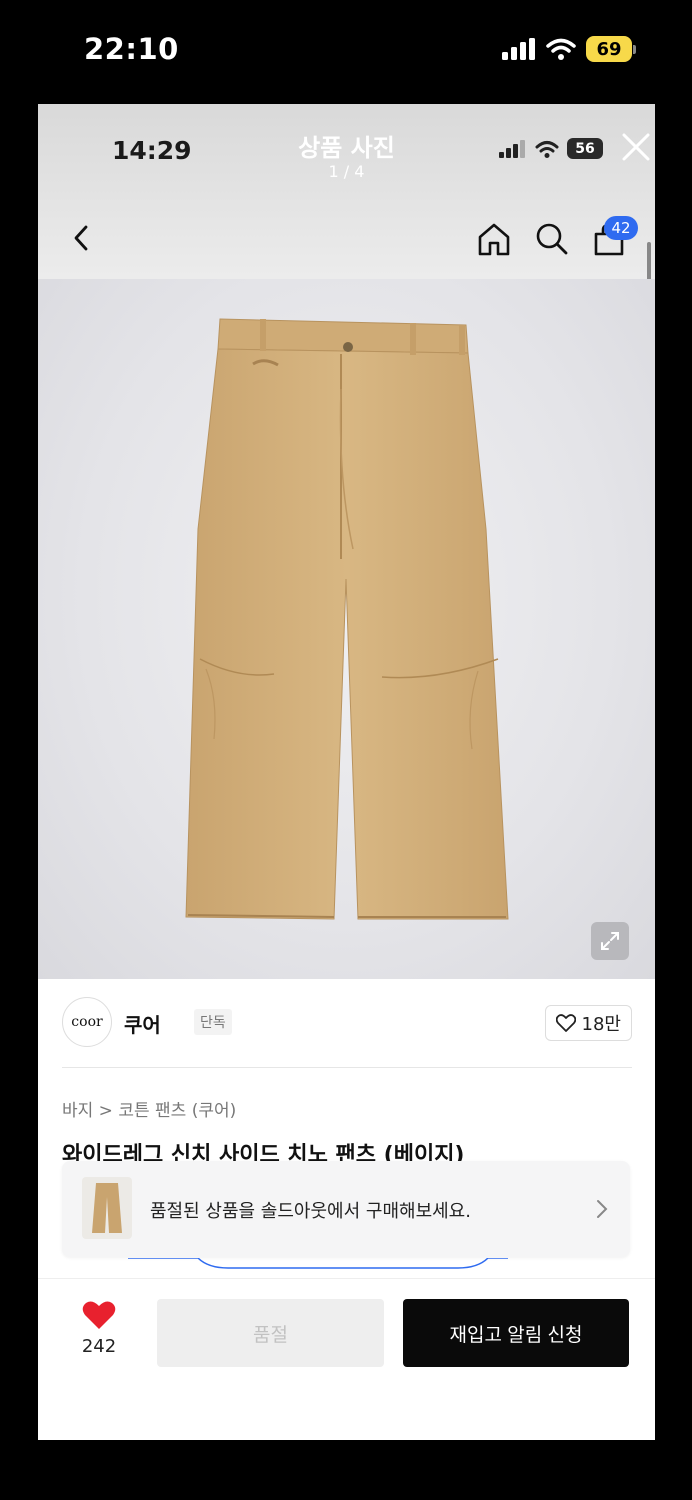 The width and height of the screenshot is (692, 1500). What do you see at coordinates (494, 239) in the screenshot?
I see `home-icon` at bounding box center [494, 239].